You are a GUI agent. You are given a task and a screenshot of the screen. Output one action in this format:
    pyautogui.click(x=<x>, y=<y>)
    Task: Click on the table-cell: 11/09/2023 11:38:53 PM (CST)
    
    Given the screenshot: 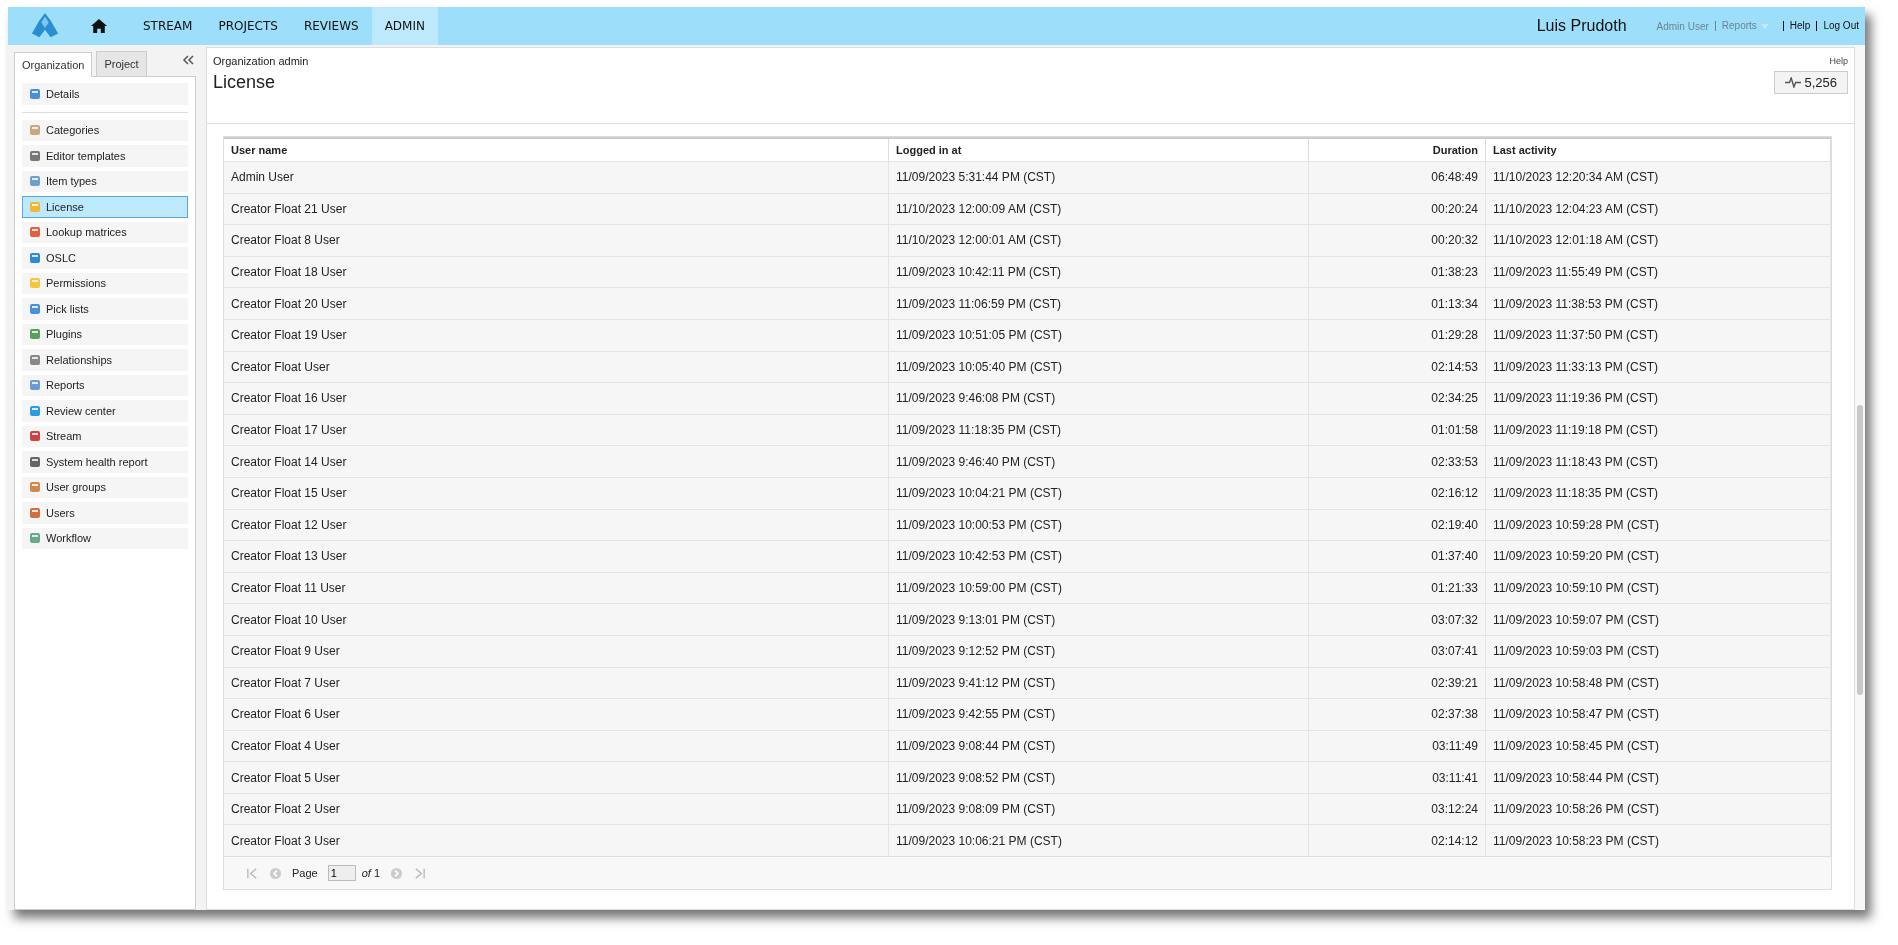 What is the action you would take?
    pyautogui.click(x=1658, y=303)
    